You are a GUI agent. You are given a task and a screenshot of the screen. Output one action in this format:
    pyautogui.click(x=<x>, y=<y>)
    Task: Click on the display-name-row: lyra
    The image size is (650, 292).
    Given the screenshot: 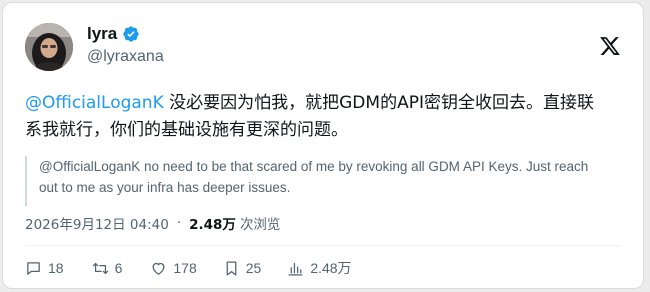 What is the action you would take?
    pyautogui.click(x=125, y=34)
    